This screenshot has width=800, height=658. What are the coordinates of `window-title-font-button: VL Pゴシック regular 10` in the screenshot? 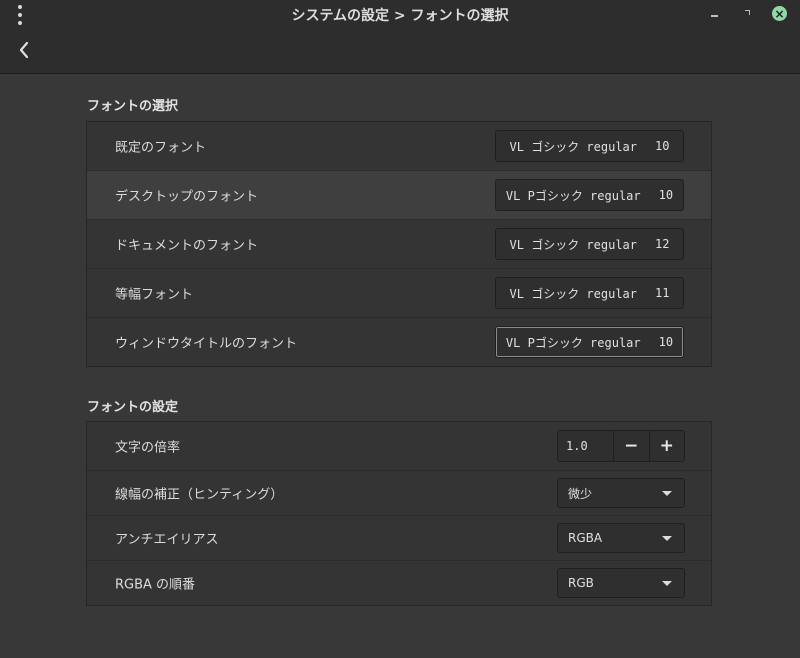 It's located at (589, 342).